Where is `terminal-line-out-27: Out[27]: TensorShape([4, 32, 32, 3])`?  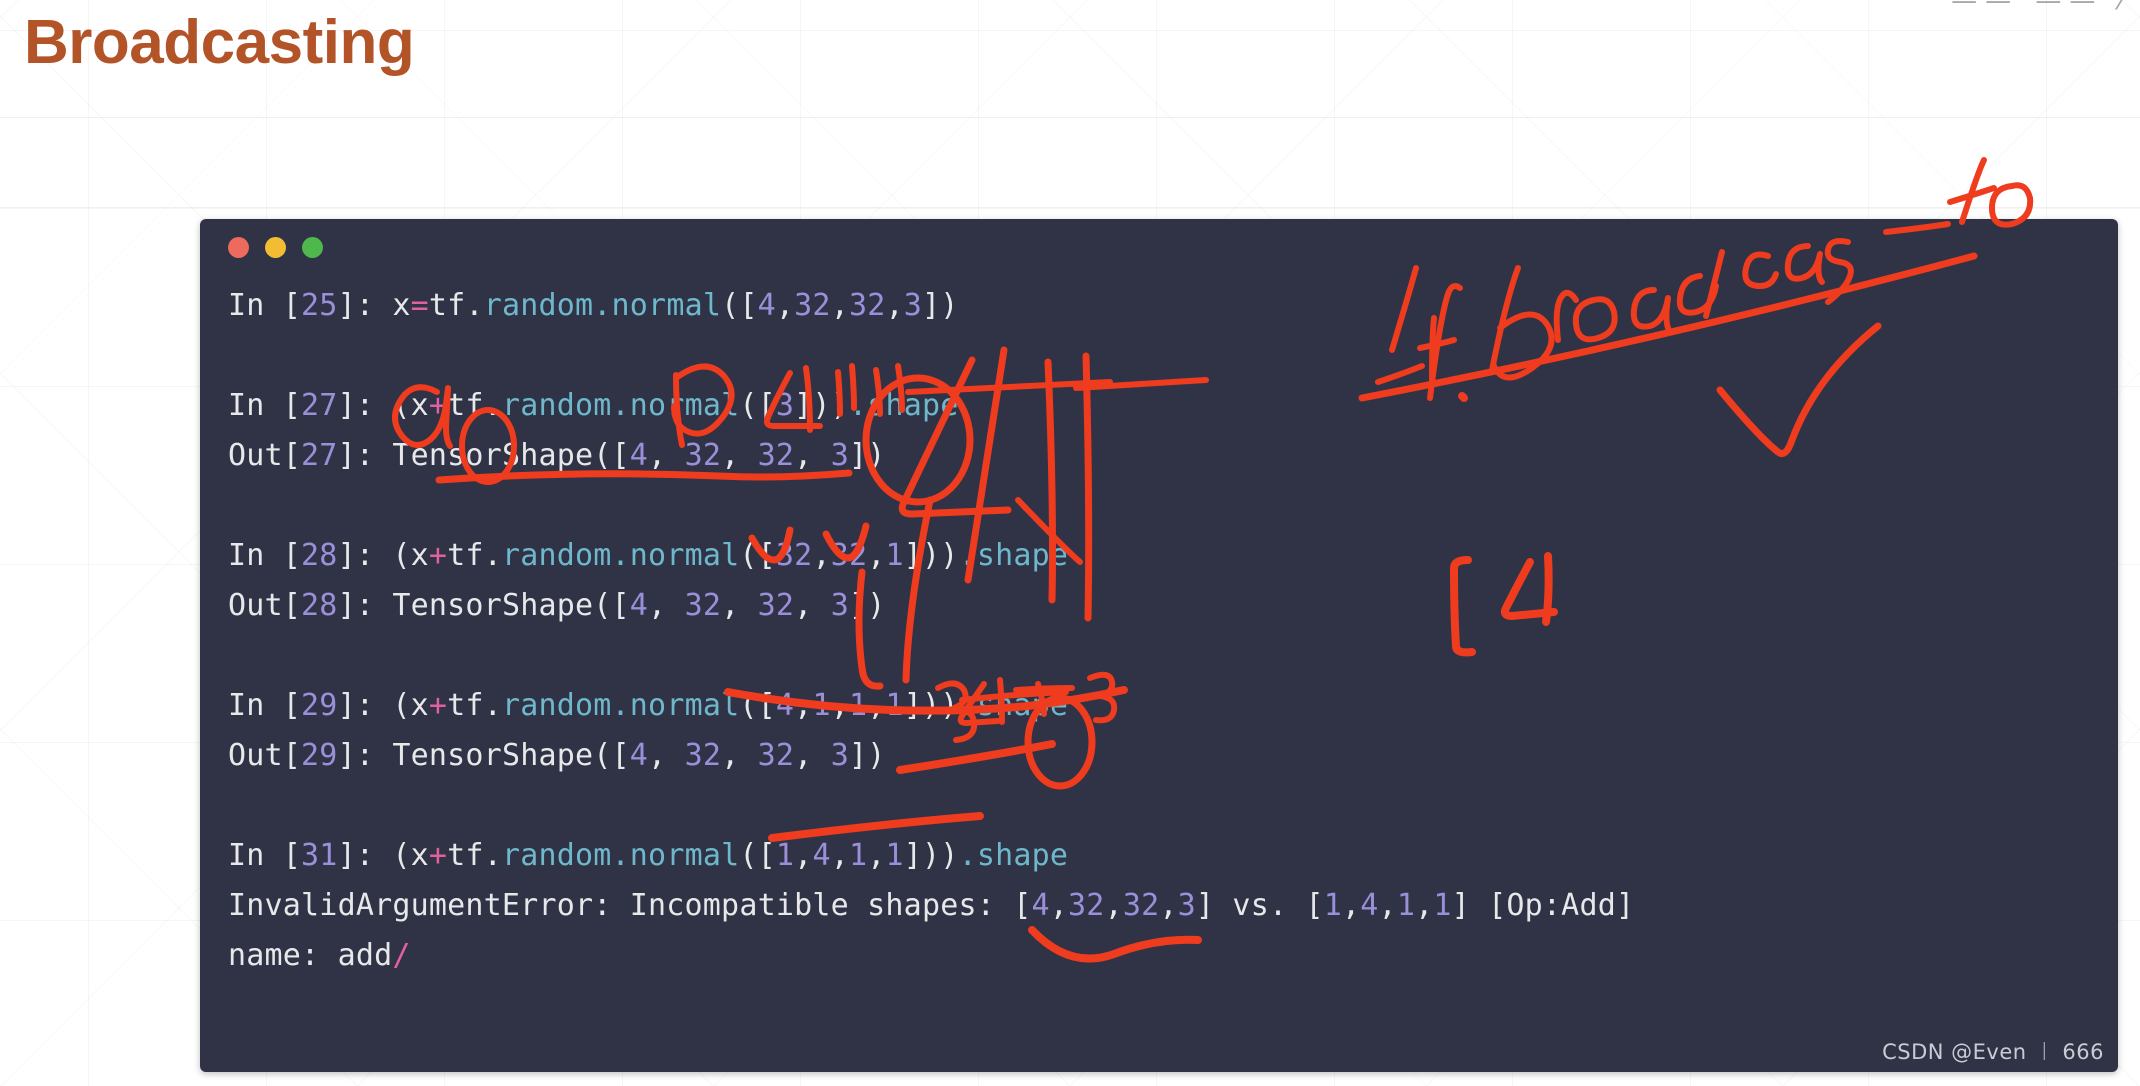
terminal-line-out-27: Out[27]: TensorShape([4, 32, 32, 3]) is located at coordinates (1169, 456).